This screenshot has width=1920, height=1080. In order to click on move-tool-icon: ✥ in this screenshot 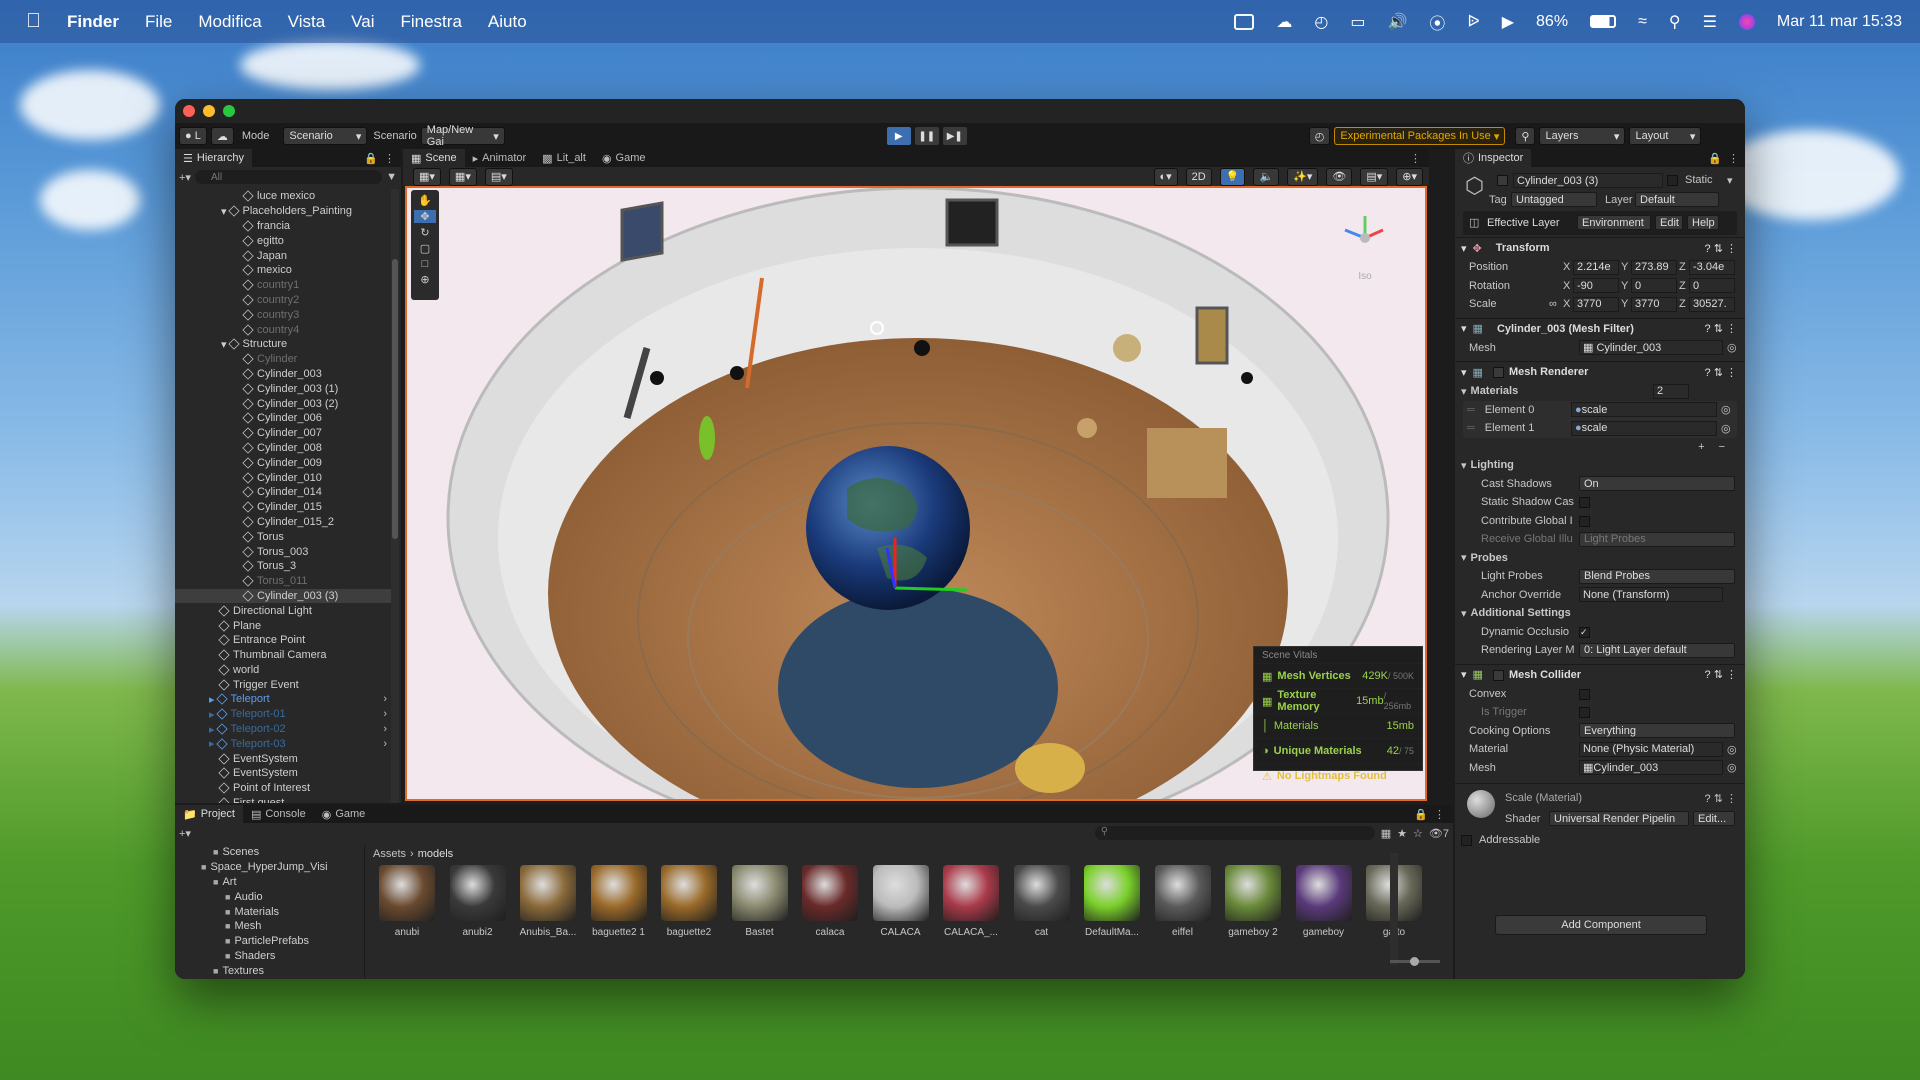, I will do `click(425, 216)`.